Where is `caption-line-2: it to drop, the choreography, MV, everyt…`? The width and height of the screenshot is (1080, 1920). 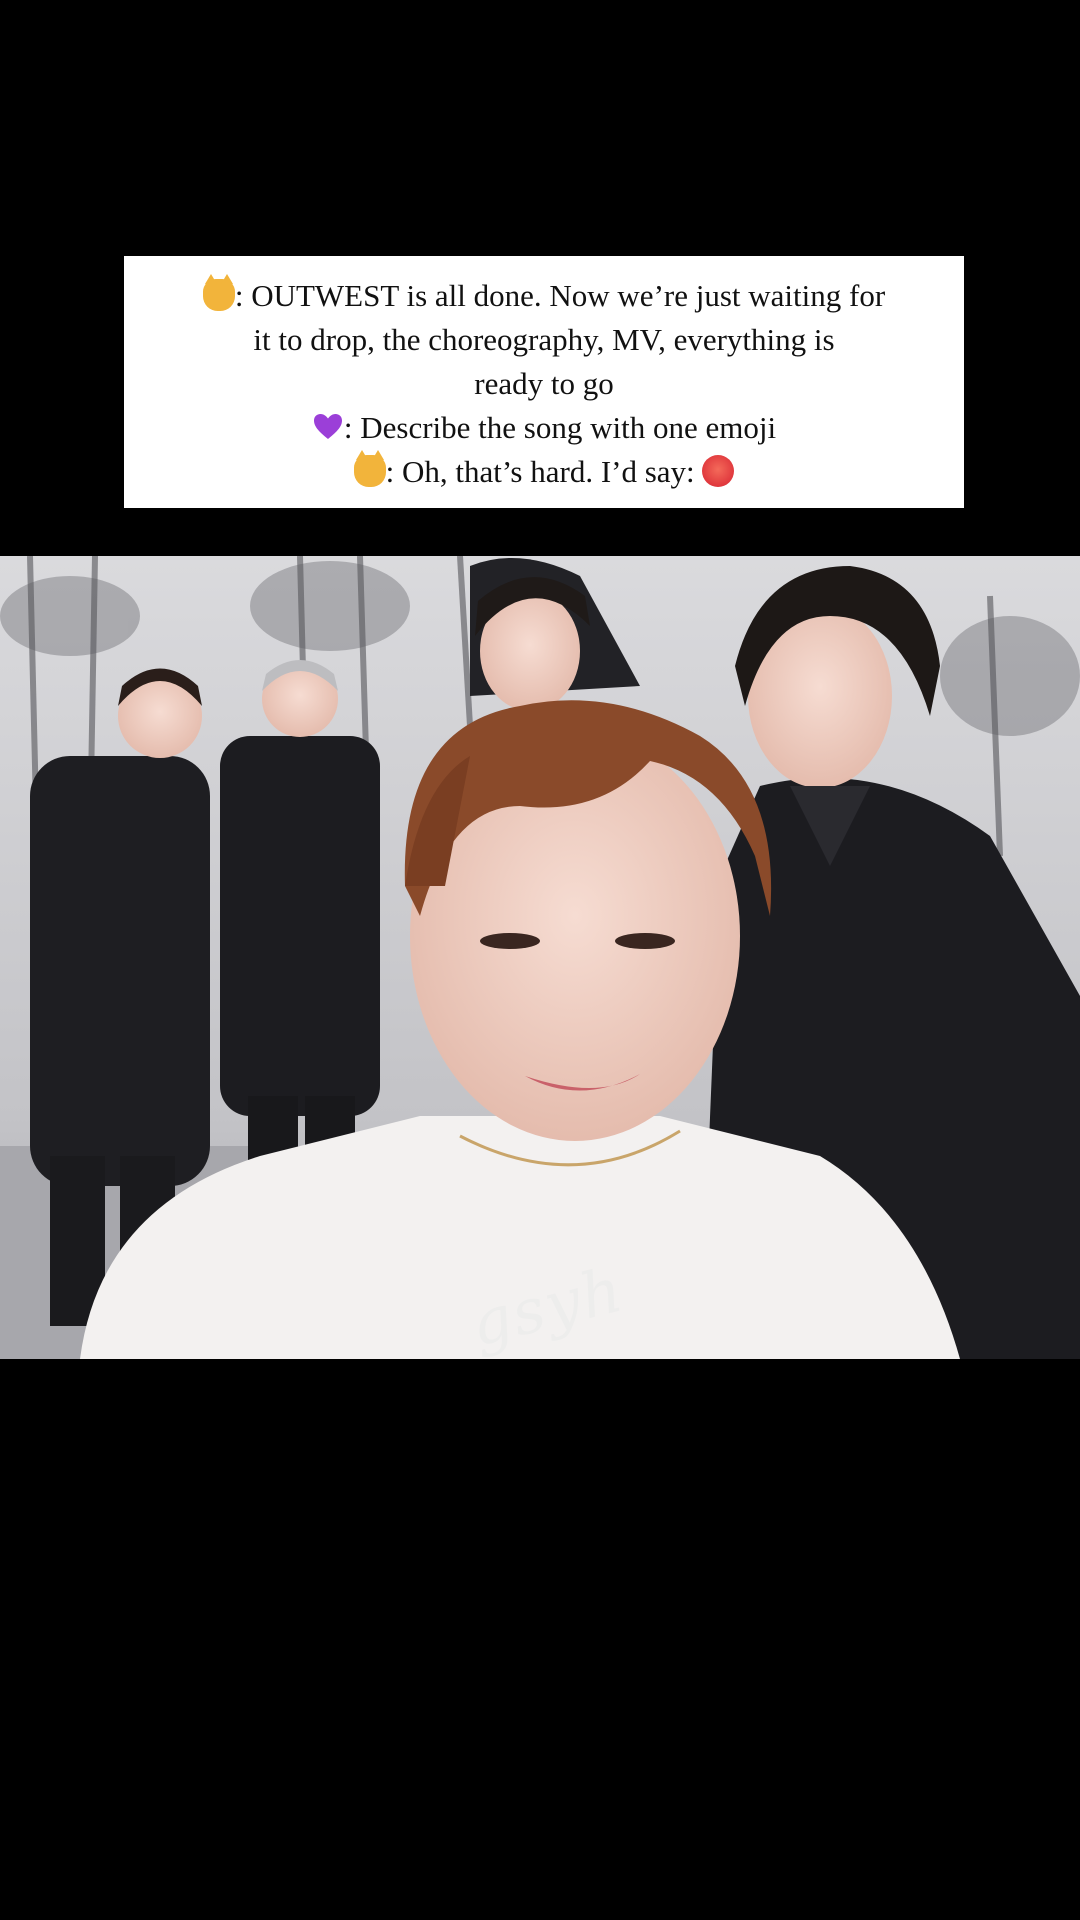 caption-line-2: it to drop, the choreography, MV, everyt… is located at coordinates (544, 340).